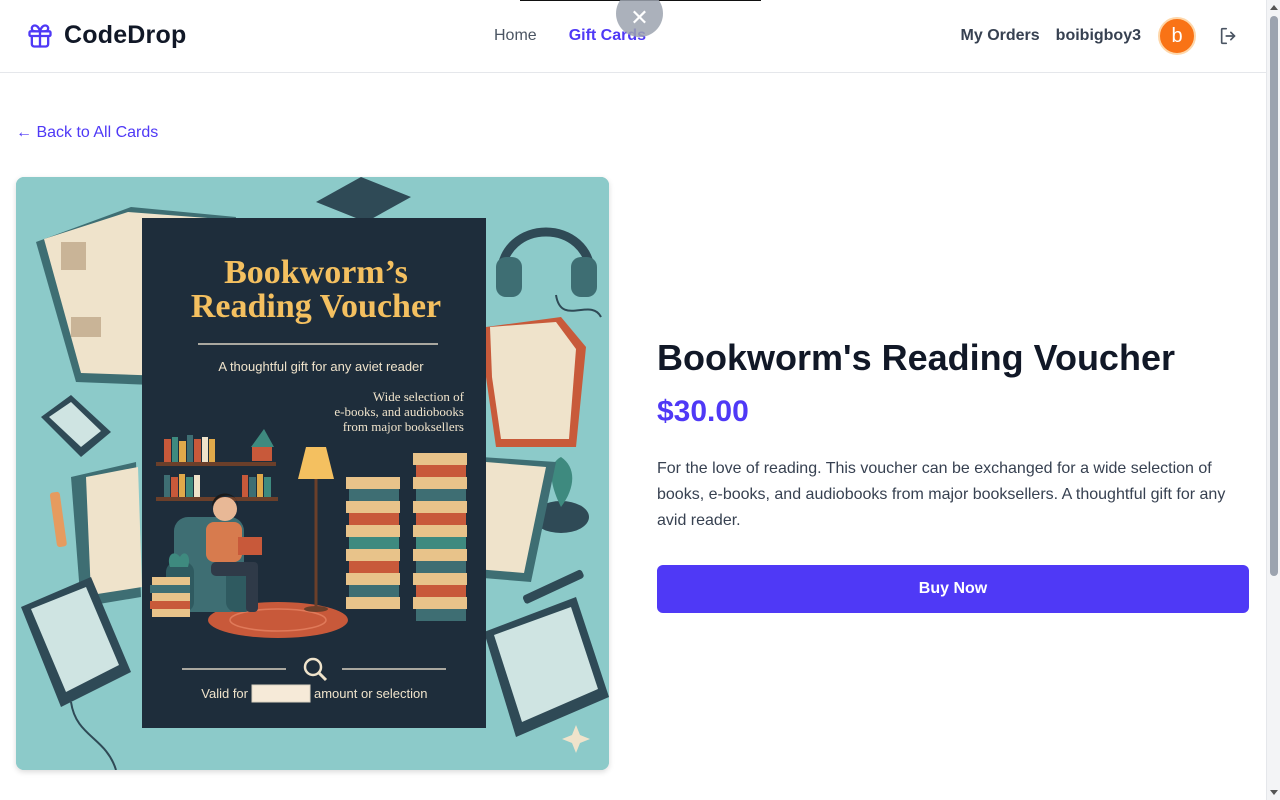 The height and width of the screenshot is (800, 1280). I want to click on username: boibigboy3, so click(1098, 35).